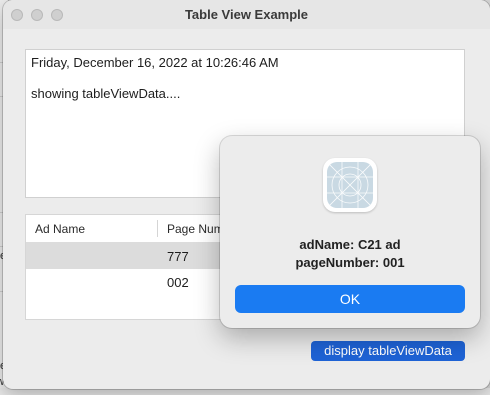  What do you see at coordinates (350, 299) in the screenshot?
I see `ok-button: OK` at bounding box center [350, 299].